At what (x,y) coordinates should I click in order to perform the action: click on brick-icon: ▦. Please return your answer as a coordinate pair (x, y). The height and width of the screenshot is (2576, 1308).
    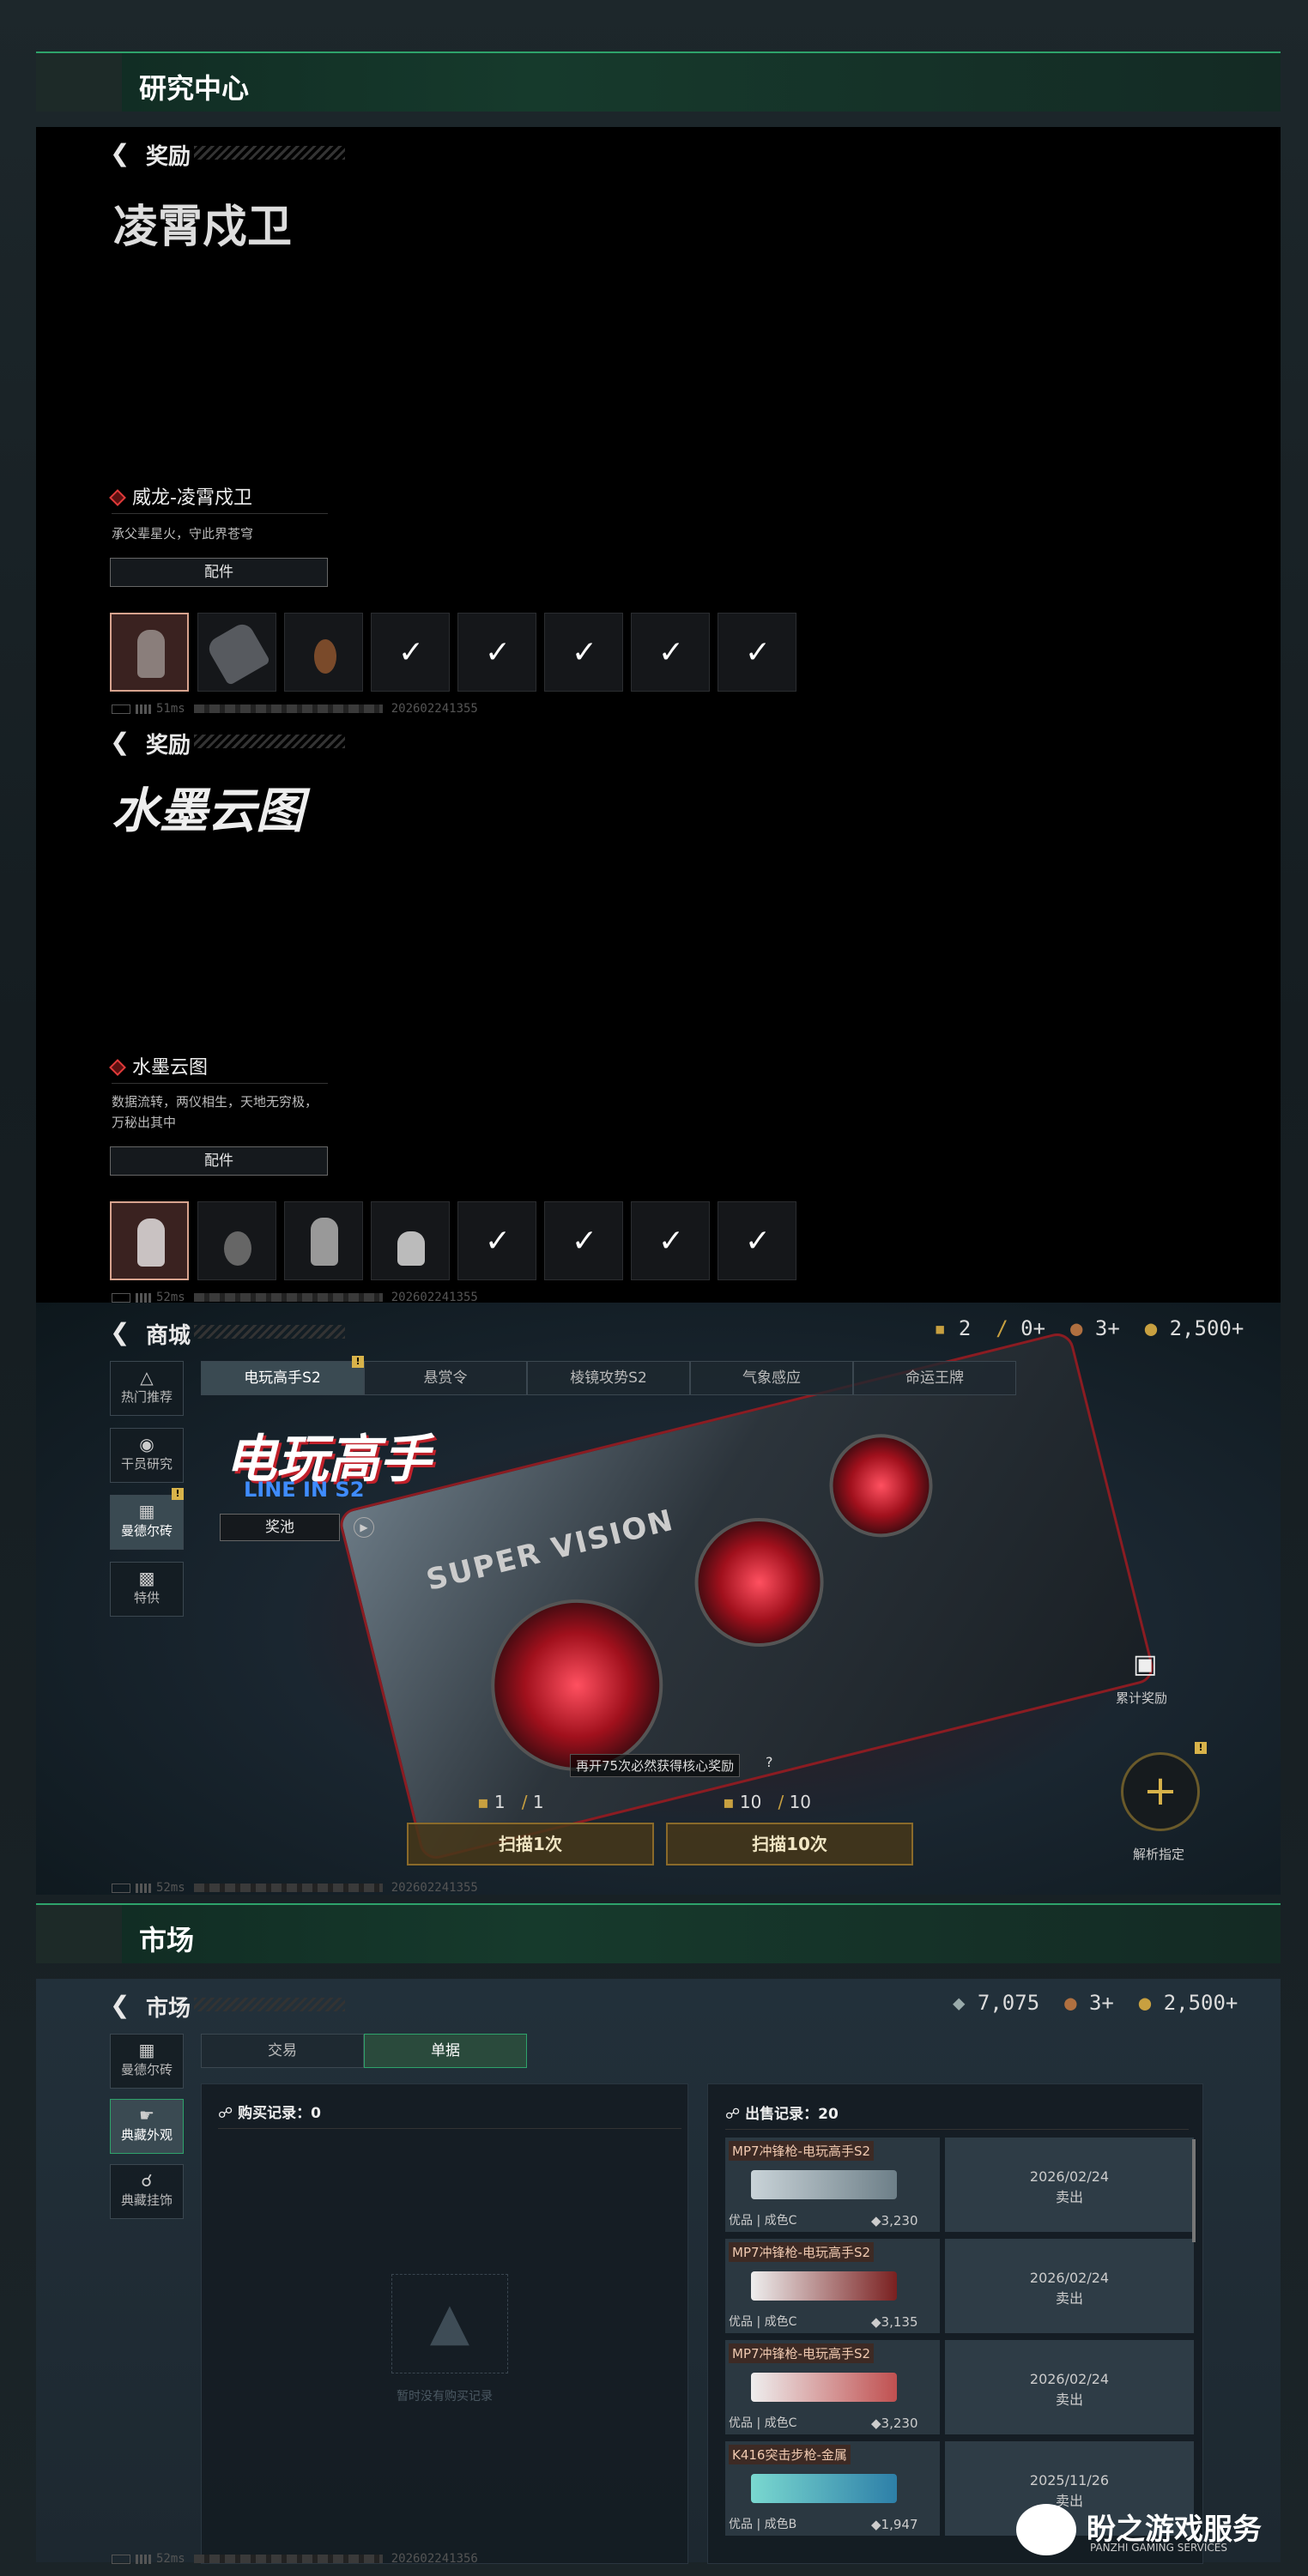
    Looking at the image, I should click on (146, 2050).